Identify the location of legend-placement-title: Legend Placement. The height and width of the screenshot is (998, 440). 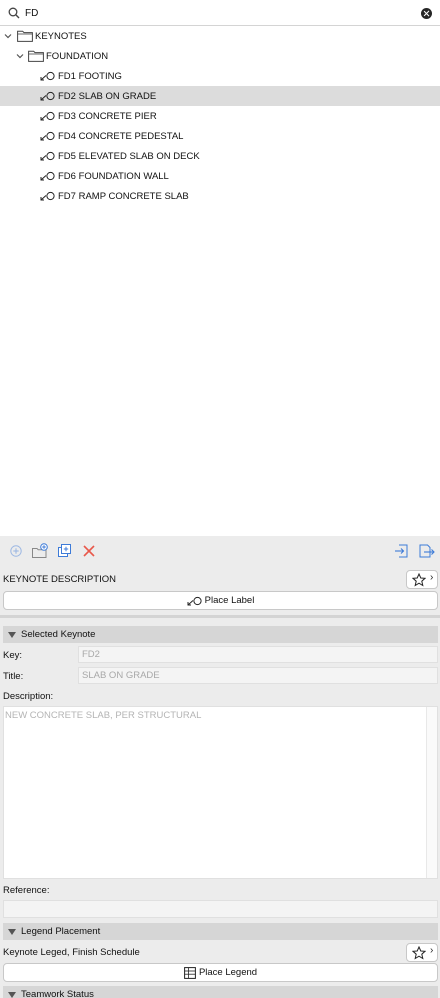
(61, 931).